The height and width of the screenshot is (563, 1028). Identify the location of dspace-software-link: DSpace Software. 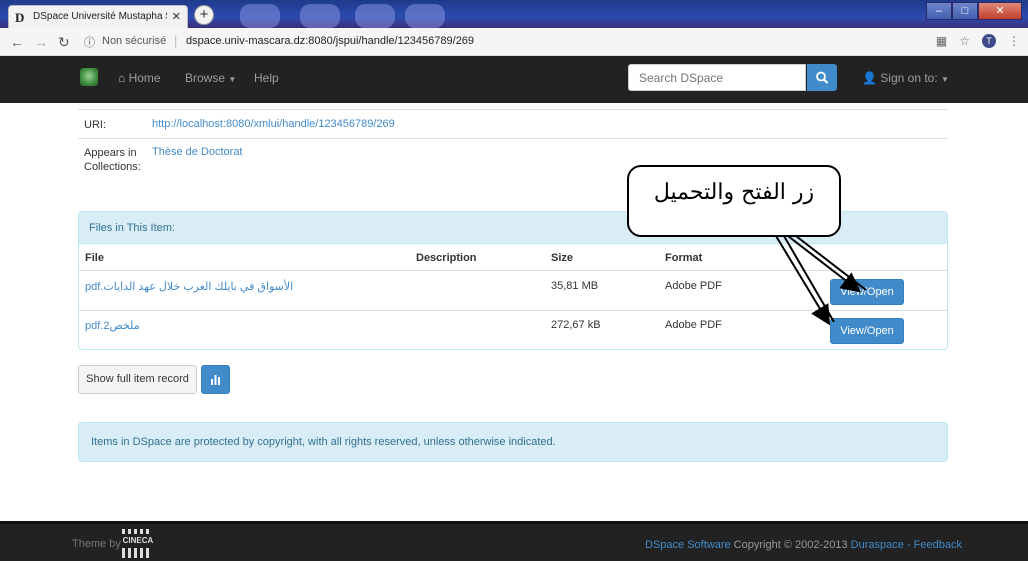
(688, 545).